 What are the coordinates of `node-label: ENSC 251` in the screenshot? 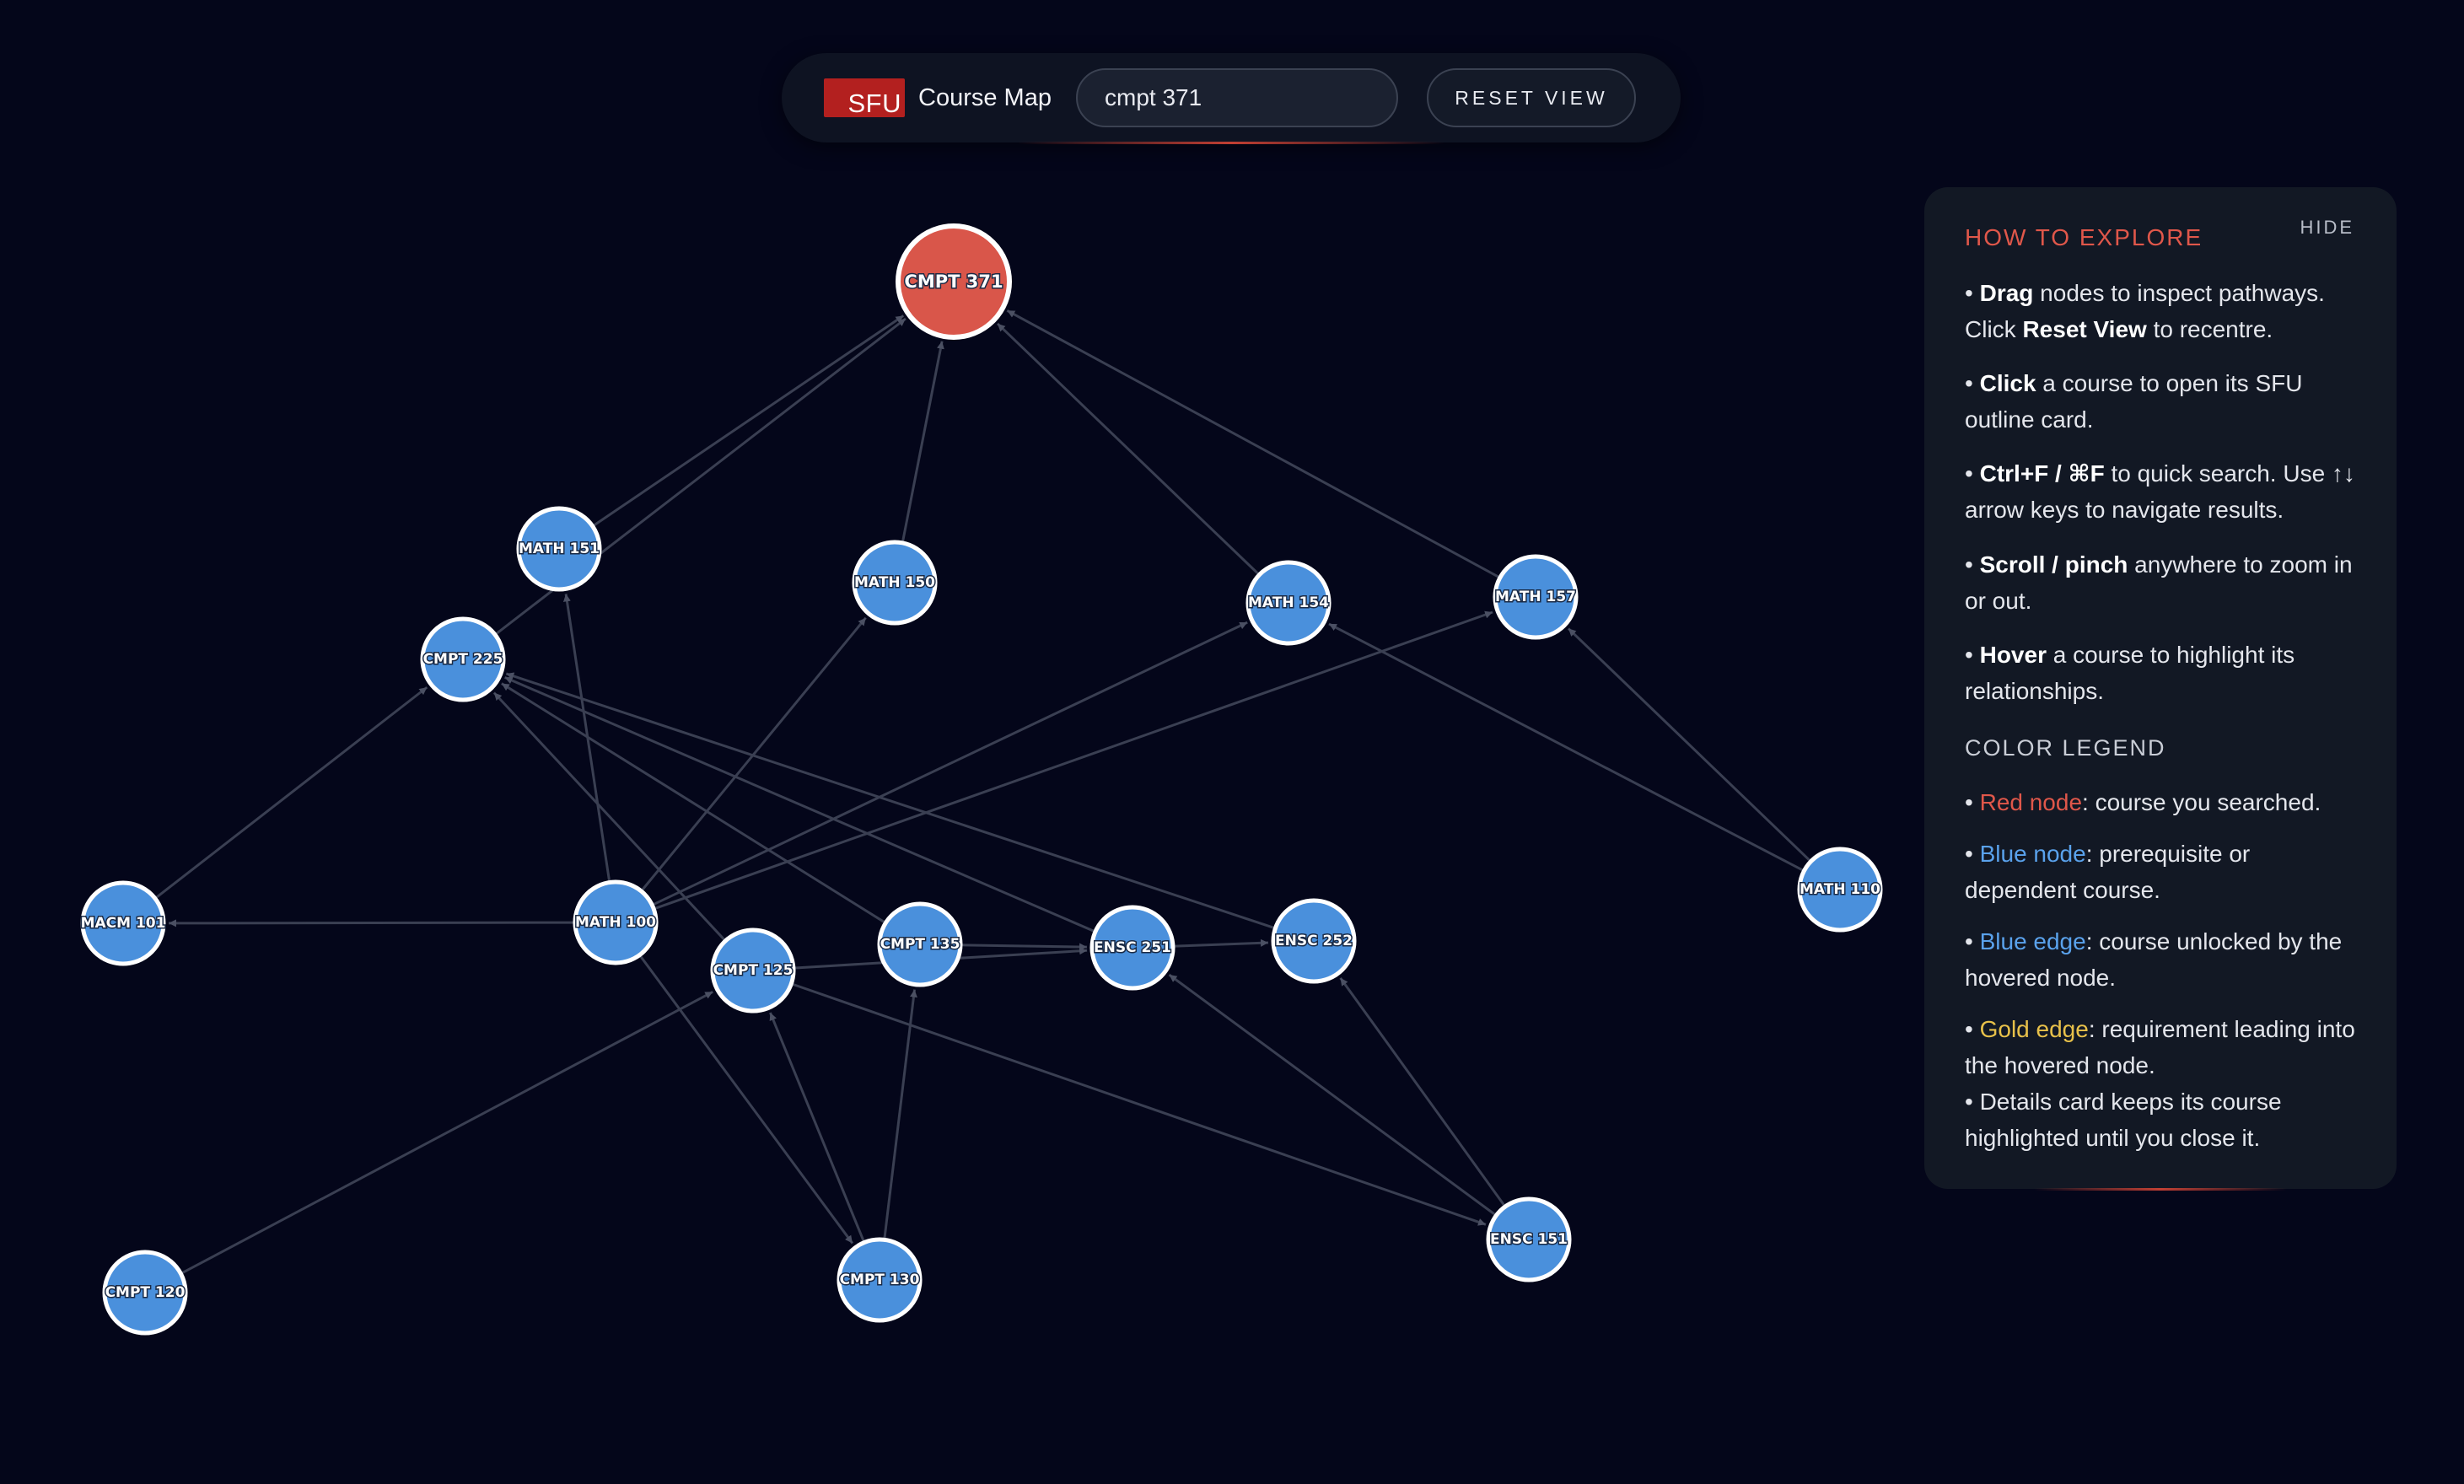 It's located at (1132, 947).